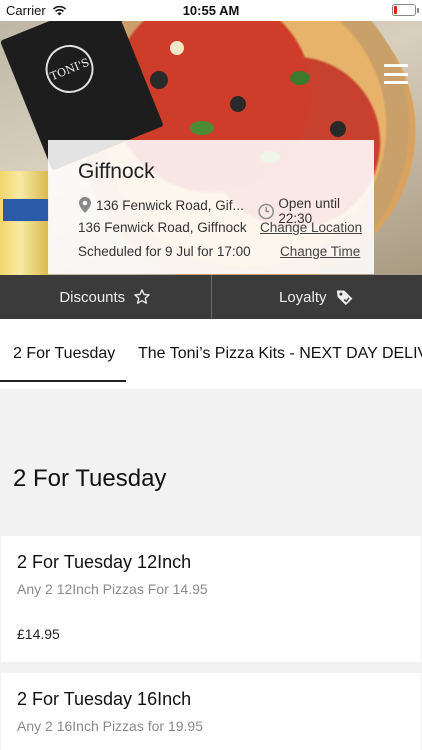  I want to click on loyalty-button: Loyalty, so click(317, 297).